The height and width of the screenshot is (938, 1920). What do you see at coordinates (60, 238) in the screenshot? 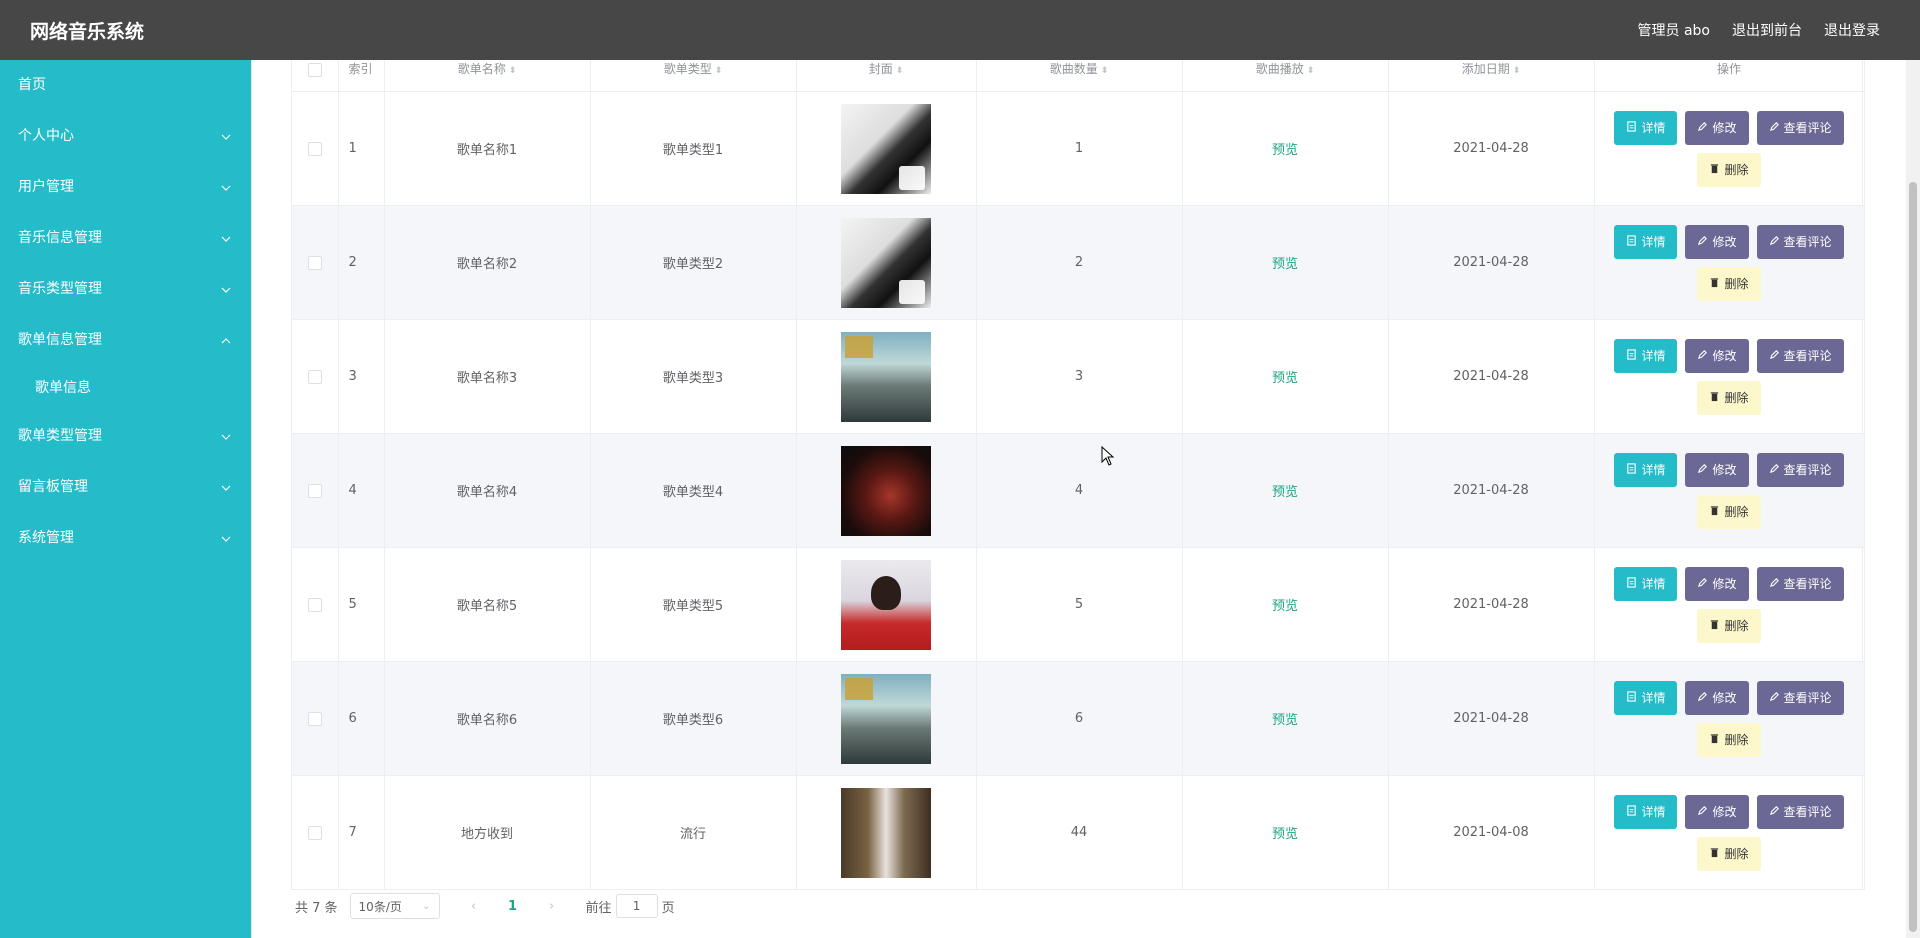
I see `sidebar-item-label: 音乐信息管理` at bounding box center [60, 238].